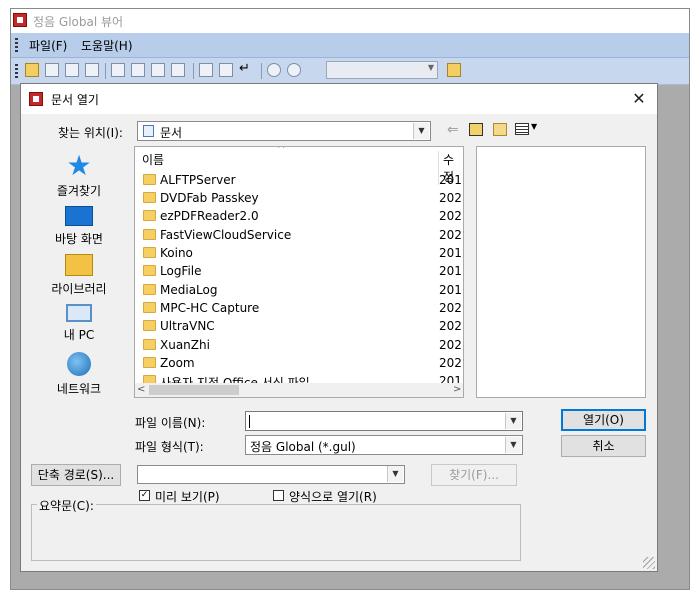 This screenshot has height=600, width=700. What do you see at coordinates (79, 239) in the screenshot?
I see `place-label: 바탕 화면` at bounding box center [79, 239].